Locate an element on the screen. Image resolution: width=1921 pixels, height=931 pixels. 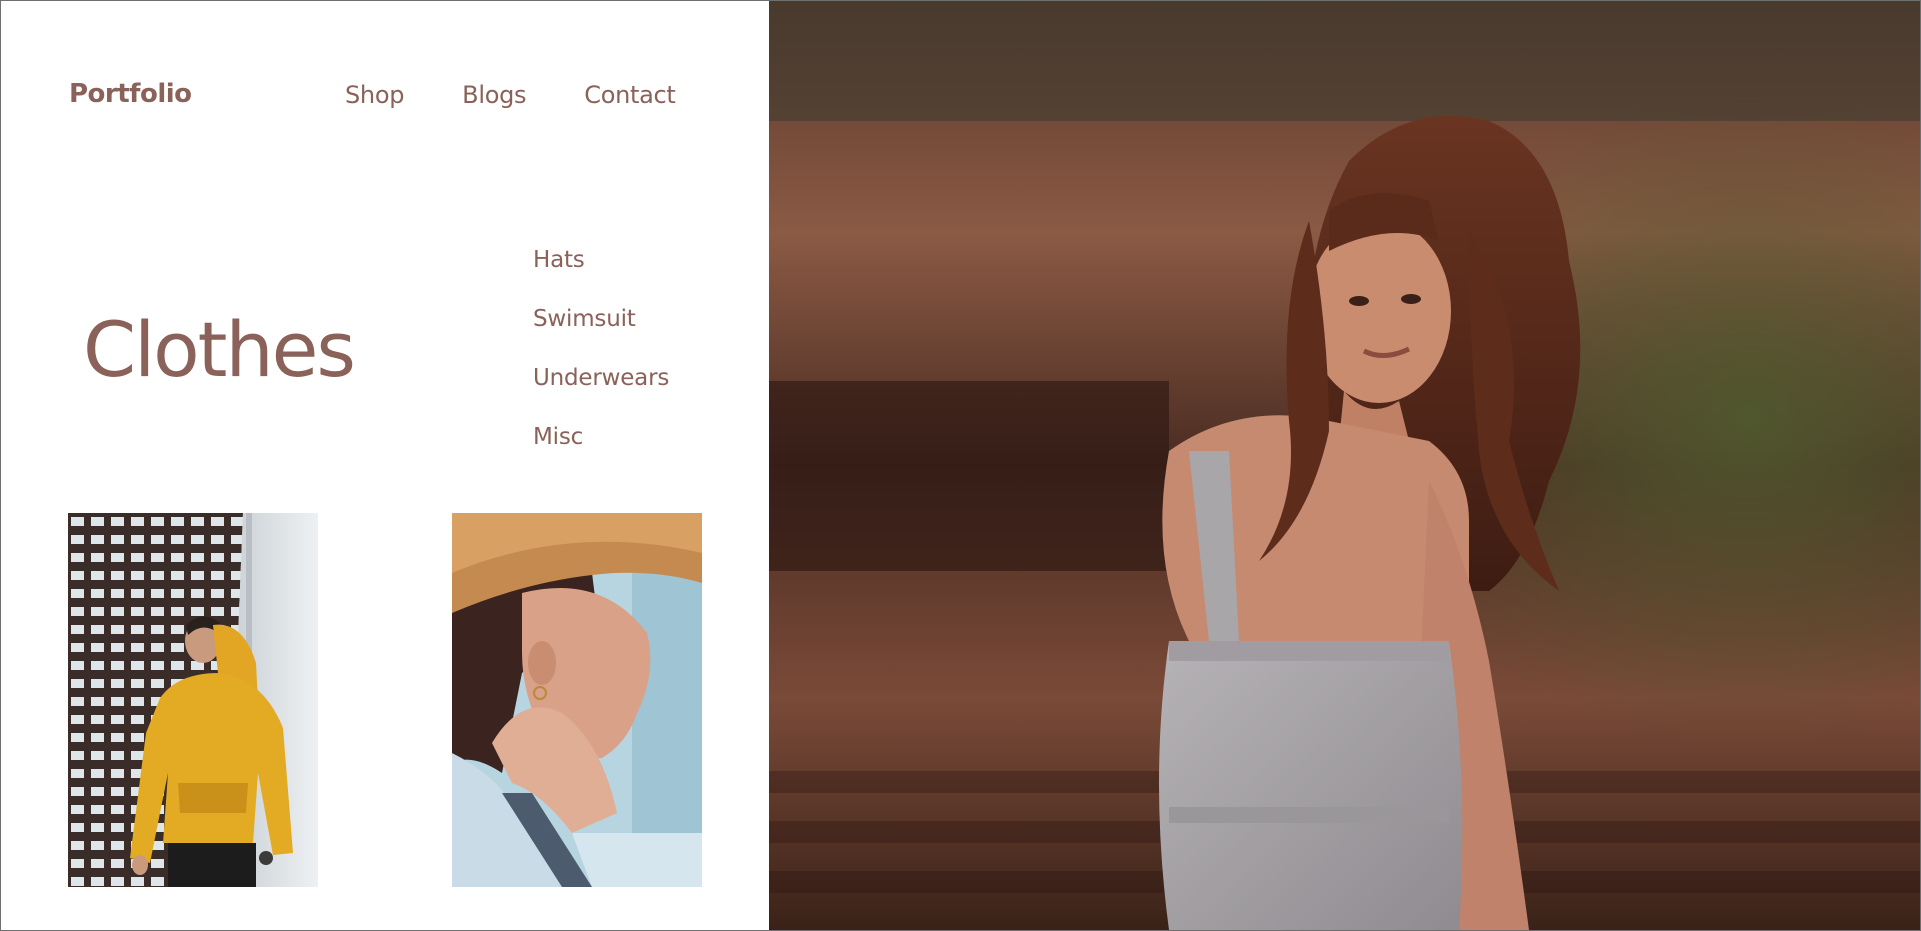
page-title: Clothes is located at coordinates (219, 349).